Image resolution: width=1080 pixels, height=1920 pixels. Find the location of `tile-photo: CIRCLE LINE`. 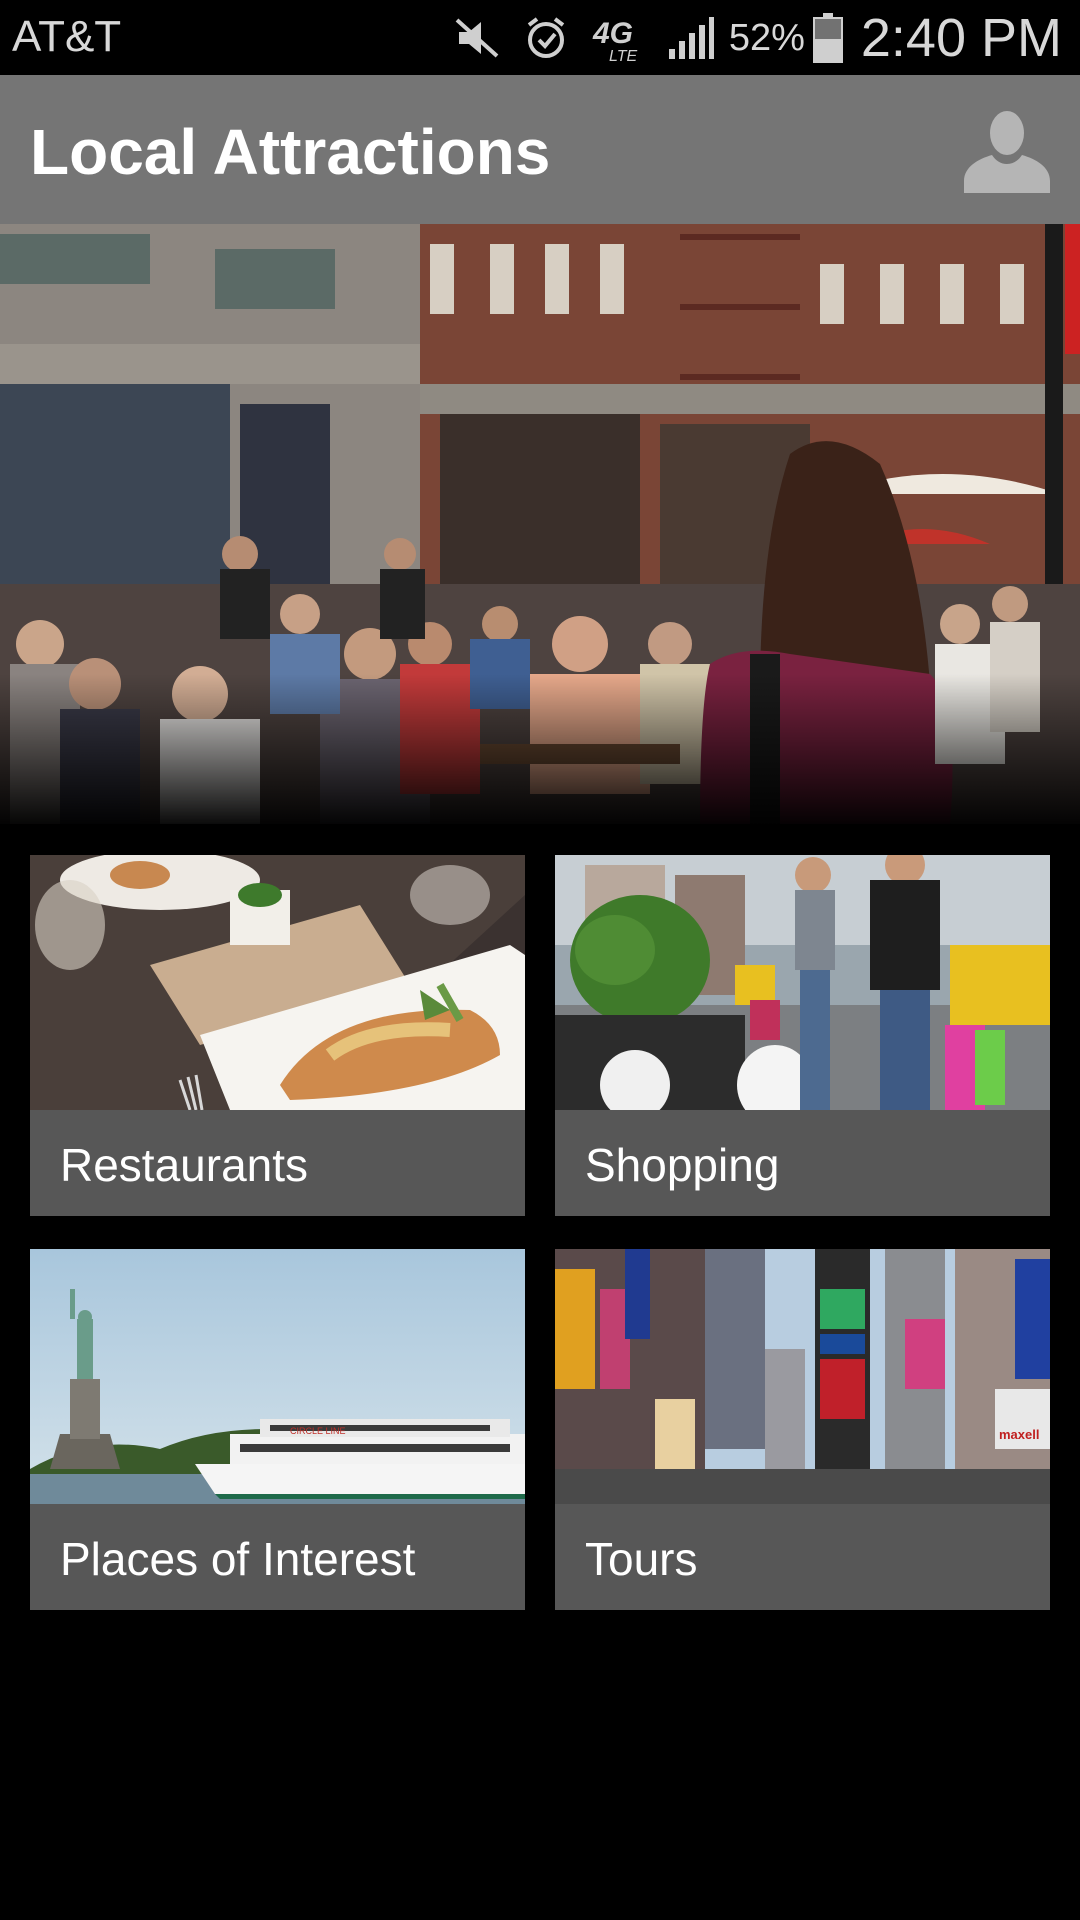

tile-photo: CIRCLE LINE is located at coordinates (277, 1376).